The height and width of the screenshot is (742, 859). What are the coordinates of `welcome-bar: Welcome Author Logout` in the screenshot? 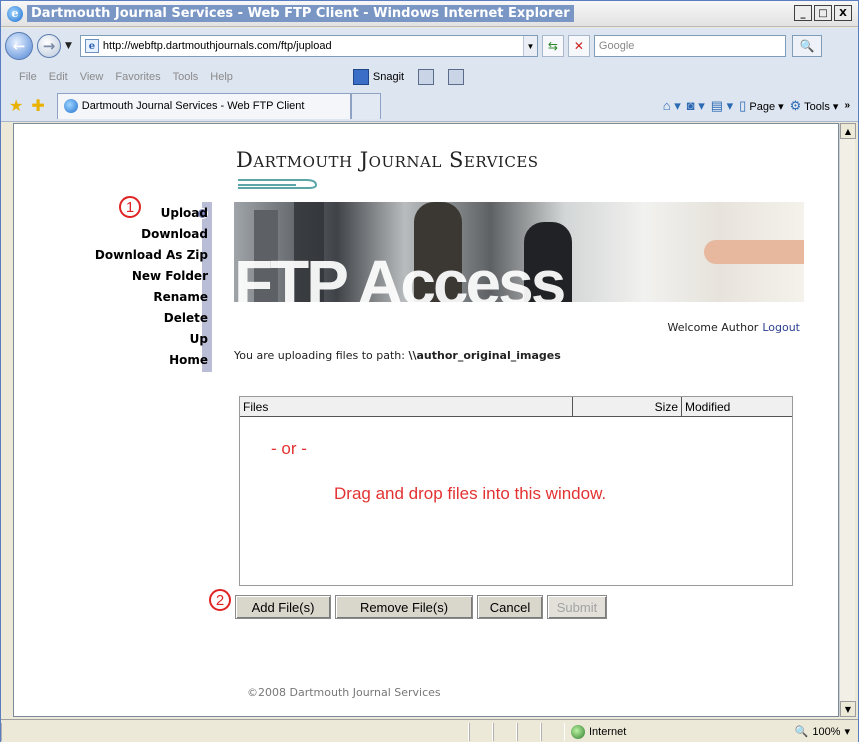 It's located at (733, 327).